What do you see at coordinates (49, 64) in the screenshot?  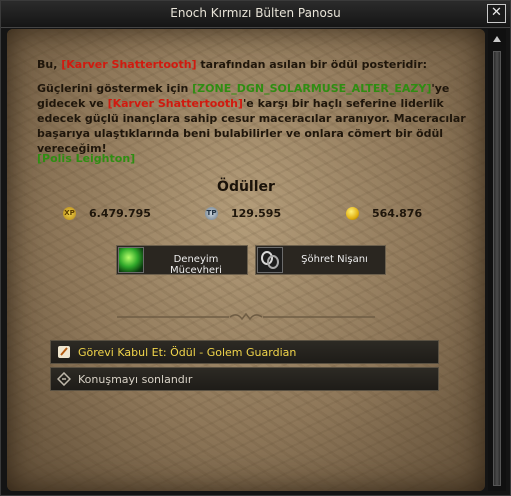 I see `intro-prefix: Bu,` at bounding box center [49, 64].